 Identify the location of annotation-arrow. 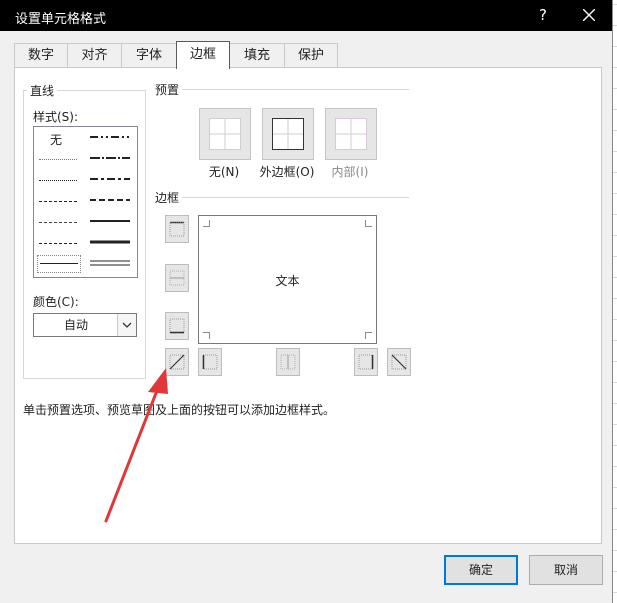
(136, 445).